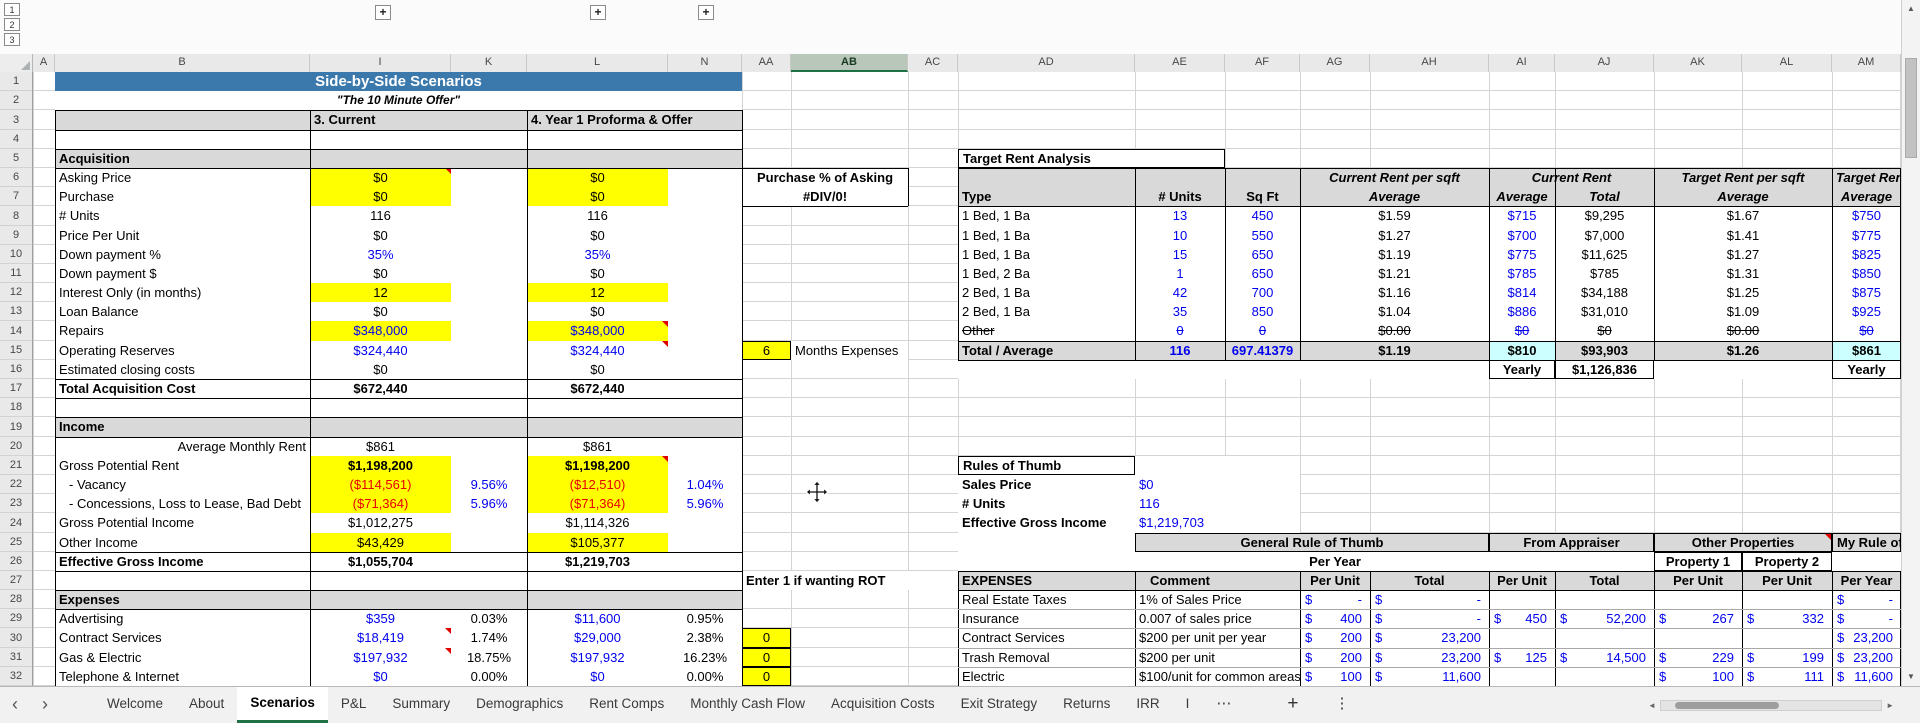 This screenshot has width=1920, height=723. I want to click on cell-AI13: $886, so click(1522, 311).